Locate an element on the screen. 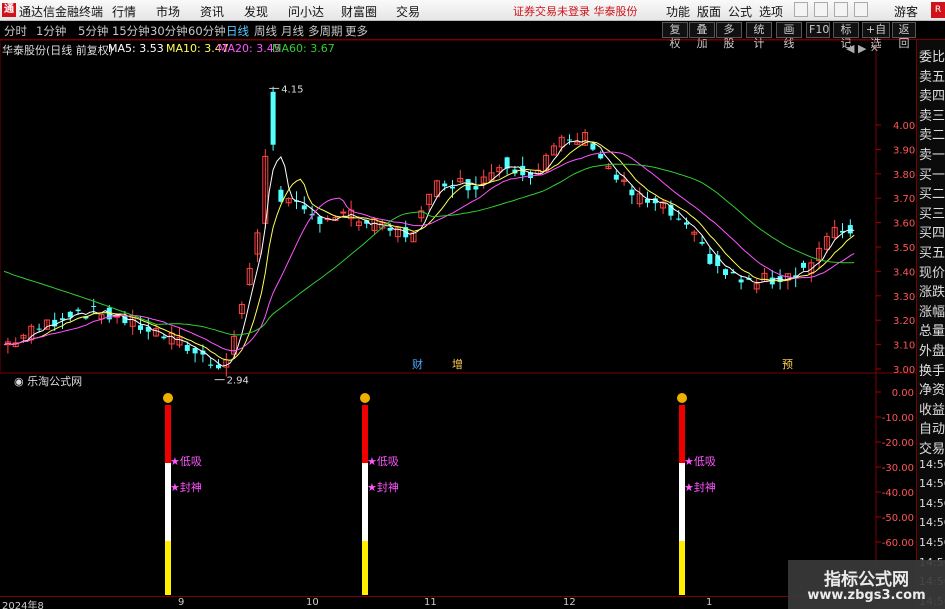 The image size is (945, 609). adjust-button: 复权 is located at coordinates (675, 36).